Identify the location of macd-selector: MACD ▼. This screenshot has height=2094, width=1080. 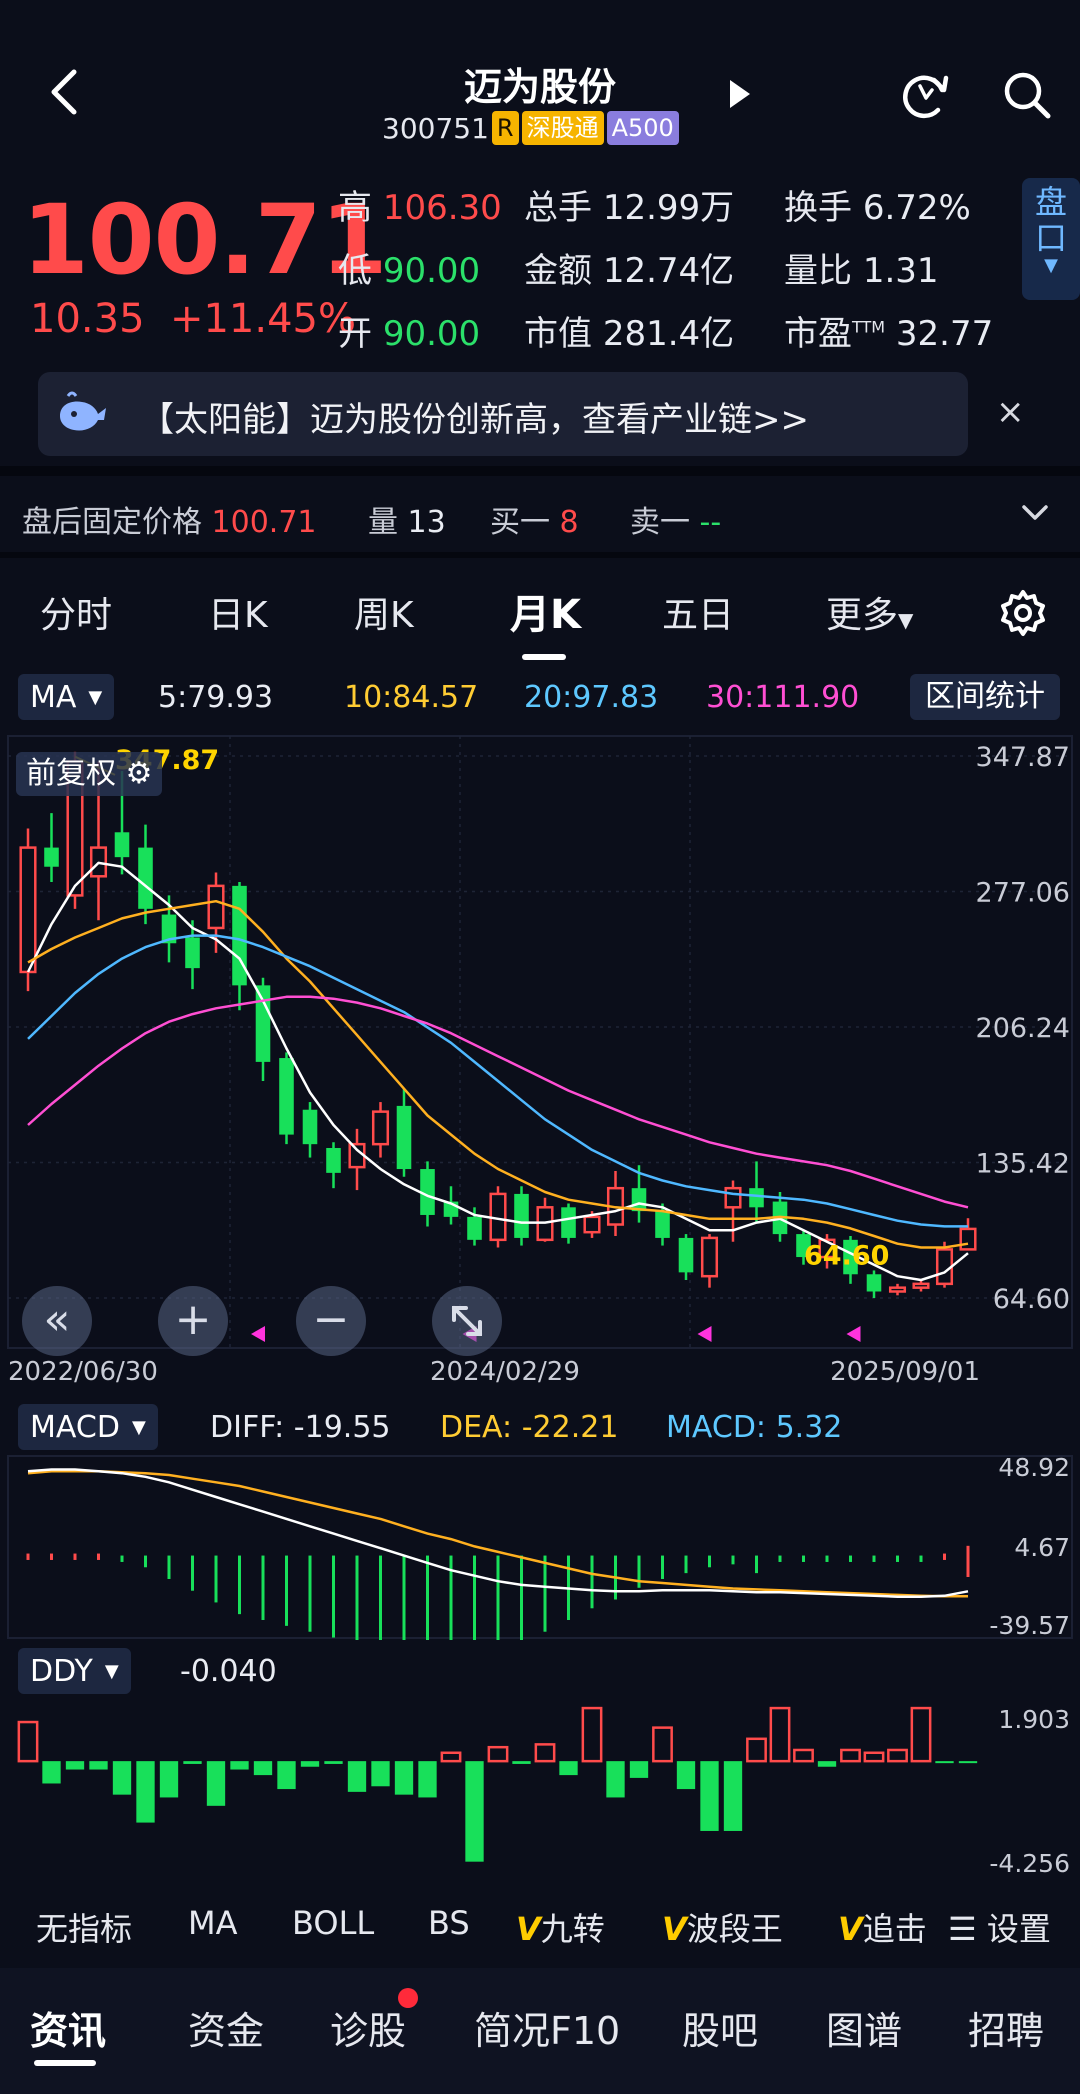
(88, 1427).